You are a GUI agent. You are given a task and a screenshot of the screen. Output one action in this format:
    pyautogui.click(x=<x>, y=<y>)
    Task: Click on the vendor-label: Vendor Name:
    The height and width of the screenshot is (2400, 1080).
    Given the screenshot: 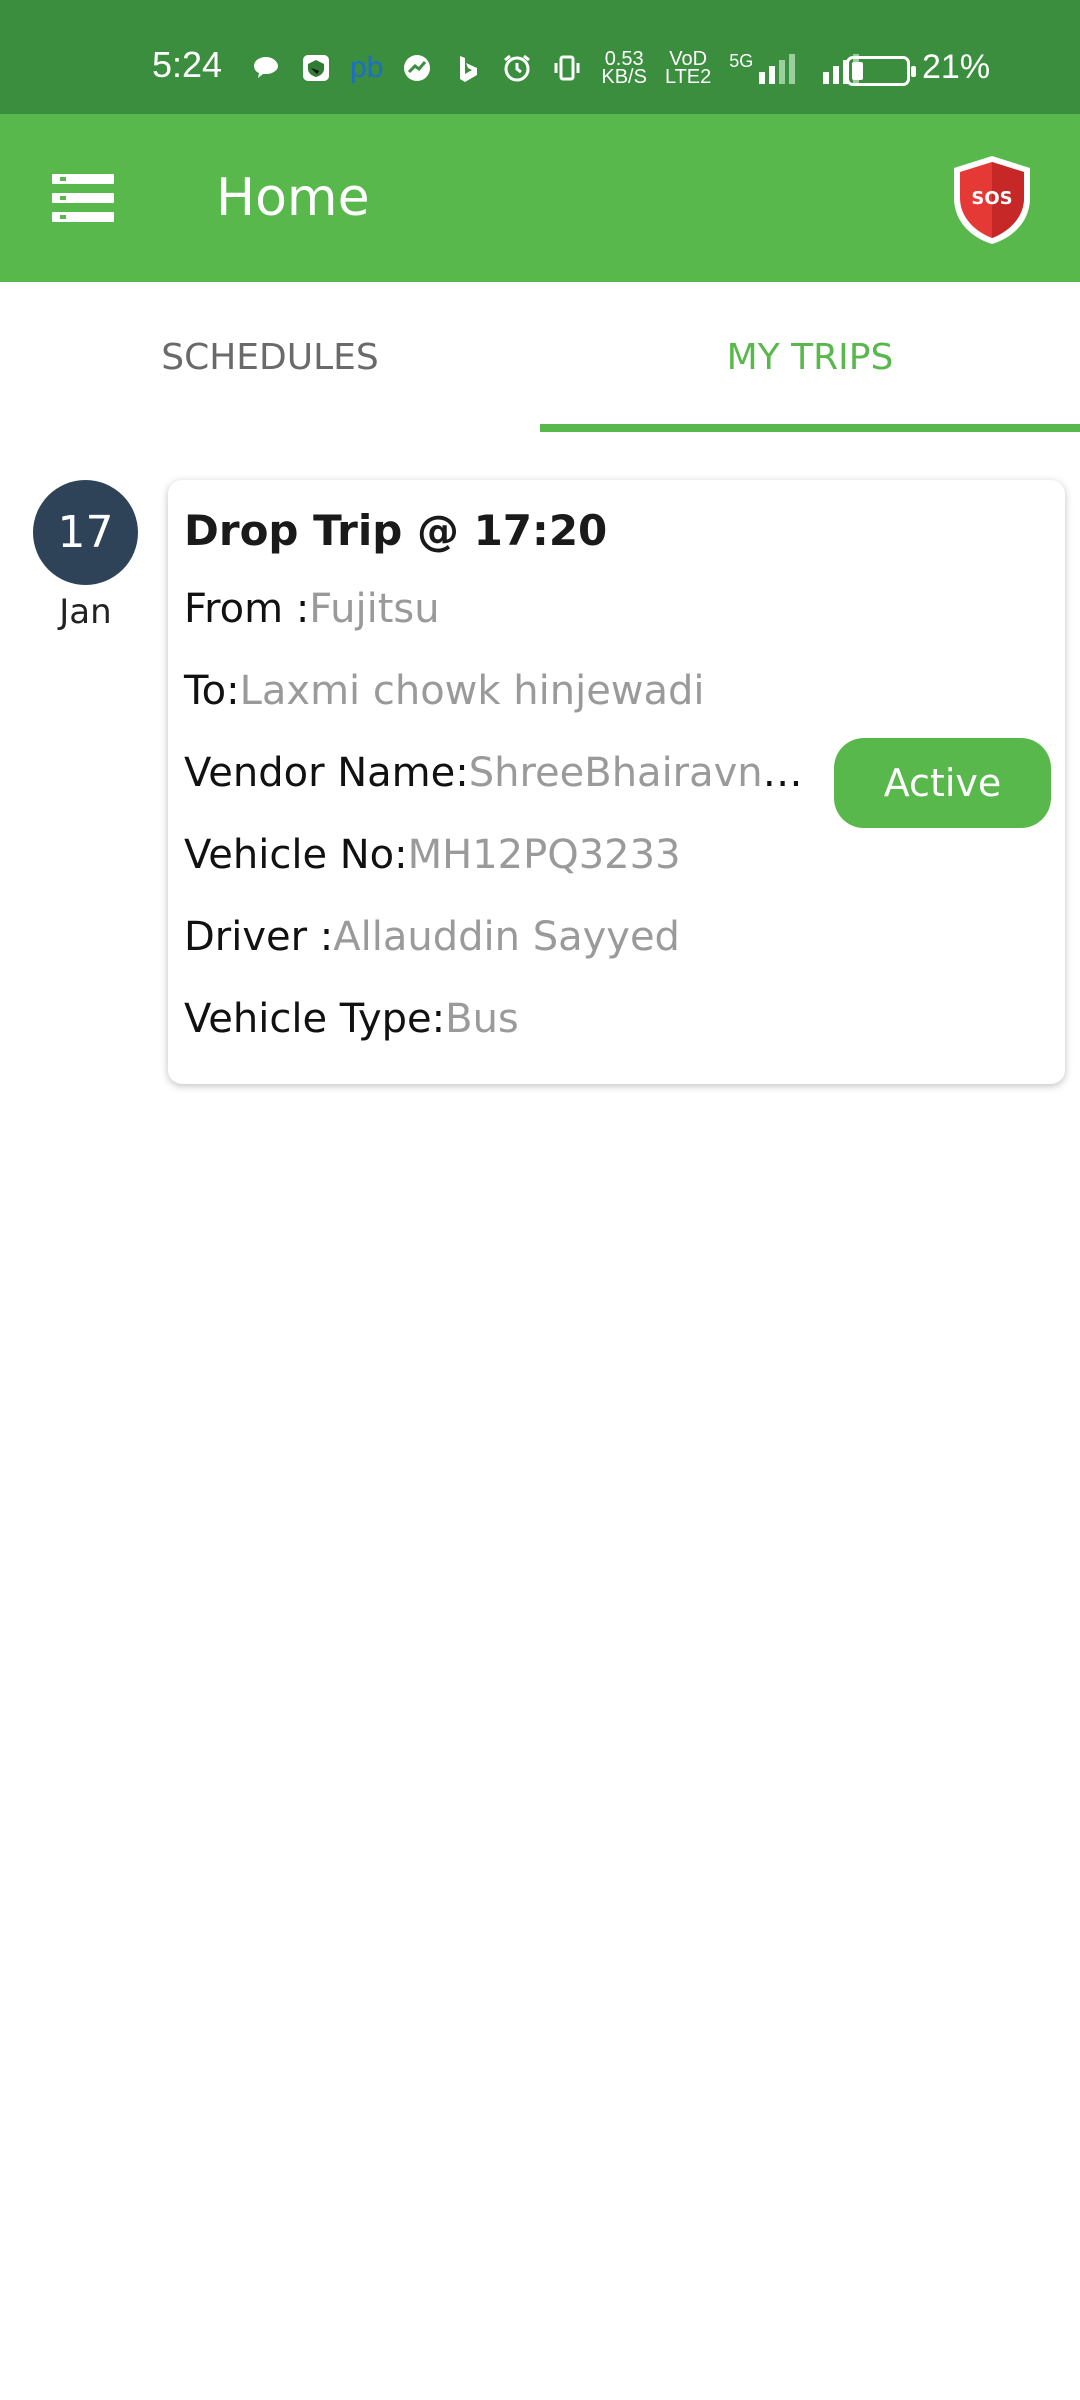 What is the action you would take?
    pyautogui.click(x=326, y=773)
    